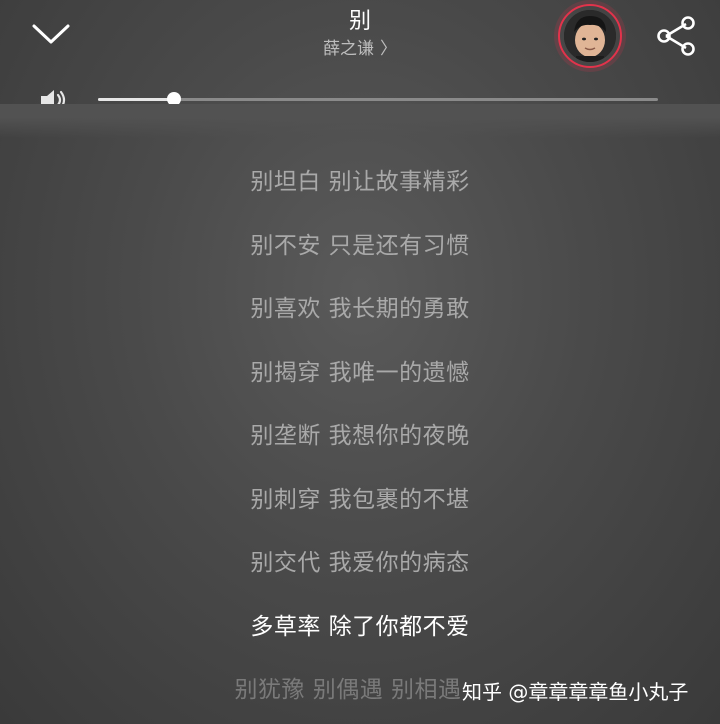 The image size is (720, 724). I want to click on avatar-image, so click(590, 36).